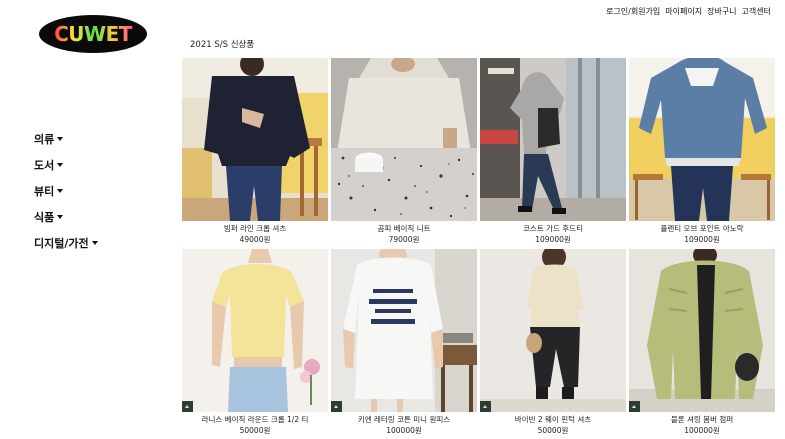 The height and width of the screenshot is (439, 785). I want to click on product-card: 곰피 베이직 니트 79000원, so click(404, 152).